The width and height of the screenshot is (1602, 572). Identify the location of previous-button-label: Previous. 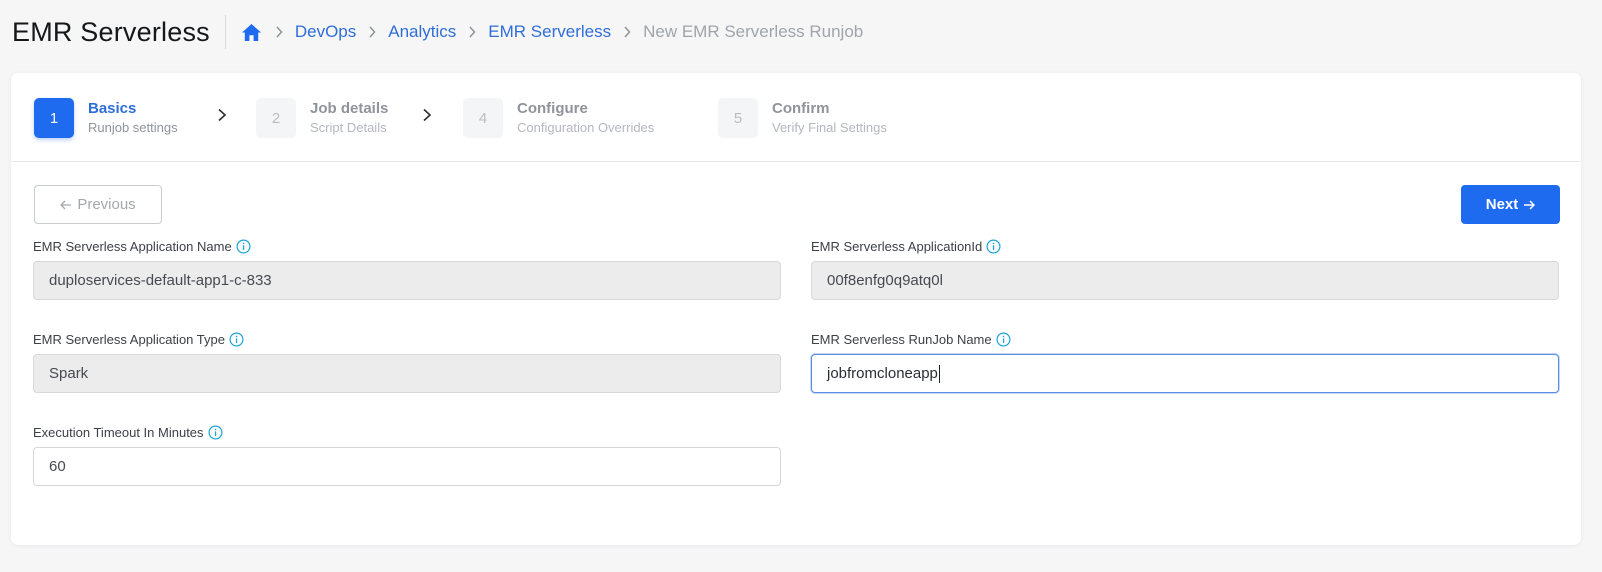
(106, 204).